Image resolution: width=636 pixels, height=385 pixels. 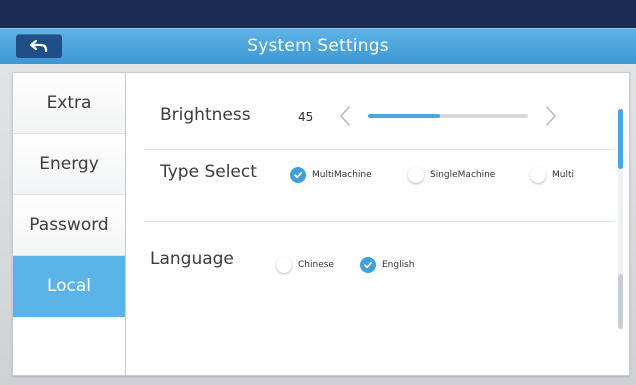 I want to click on settings-sidebar: Extra Energy Password Local, so click(x=69, y=224).